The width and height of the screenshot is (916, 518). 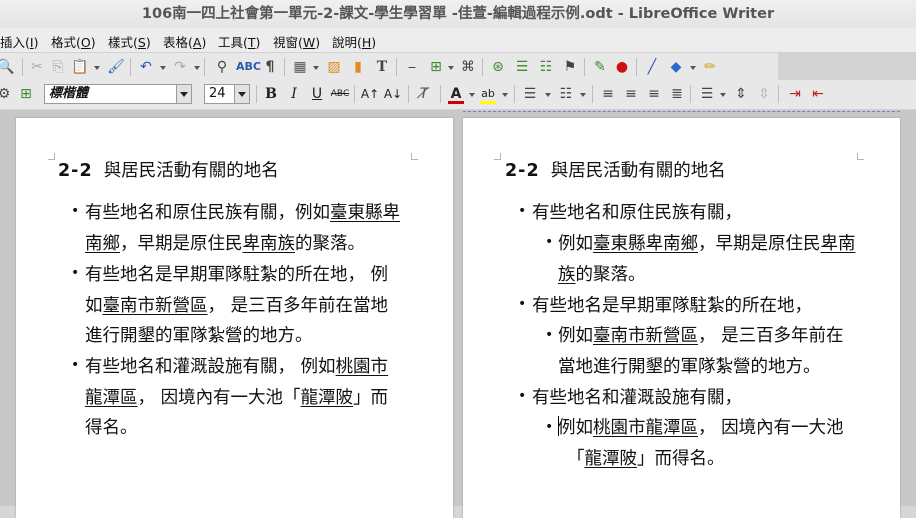 I want to click on text-run: 當地進行開墾的軍隊紮營的地方。, so click(x=689, y=367).